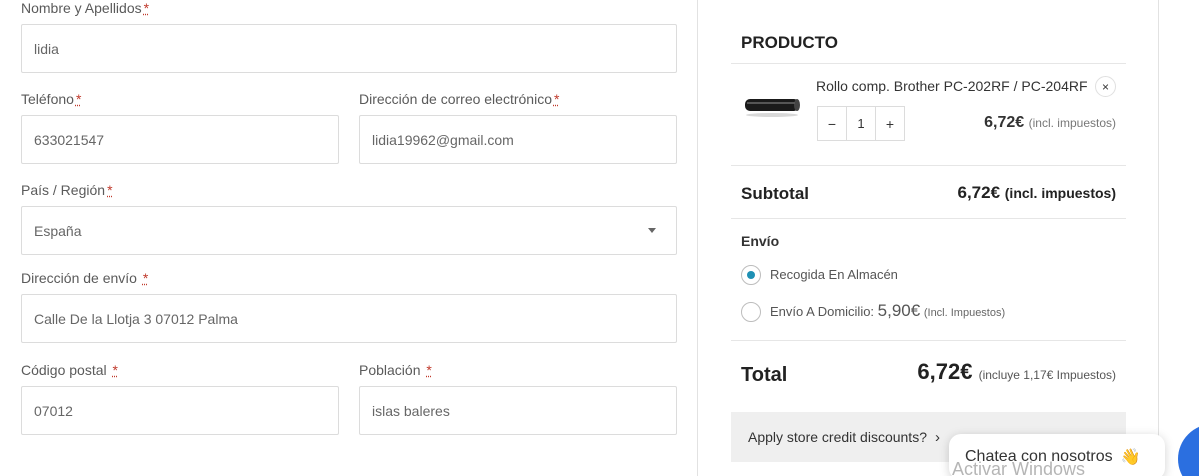  What do you see at coordinates (697, 238) in the screenshot?
I see `panel-divider-left` at bounding box center [697, 238].